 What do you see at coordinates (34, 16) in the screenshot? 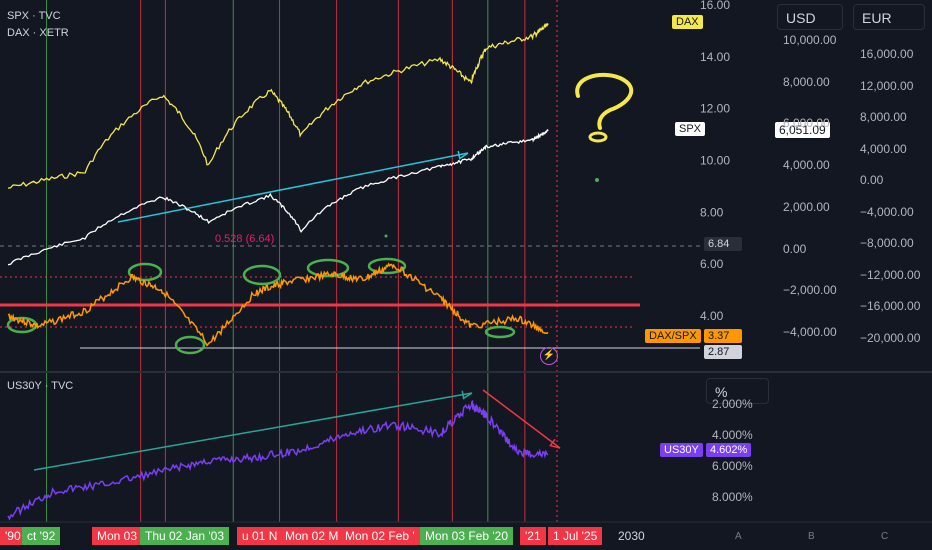
I see `legend-spx: SPX · TVC` at bounding box center [34, 16].